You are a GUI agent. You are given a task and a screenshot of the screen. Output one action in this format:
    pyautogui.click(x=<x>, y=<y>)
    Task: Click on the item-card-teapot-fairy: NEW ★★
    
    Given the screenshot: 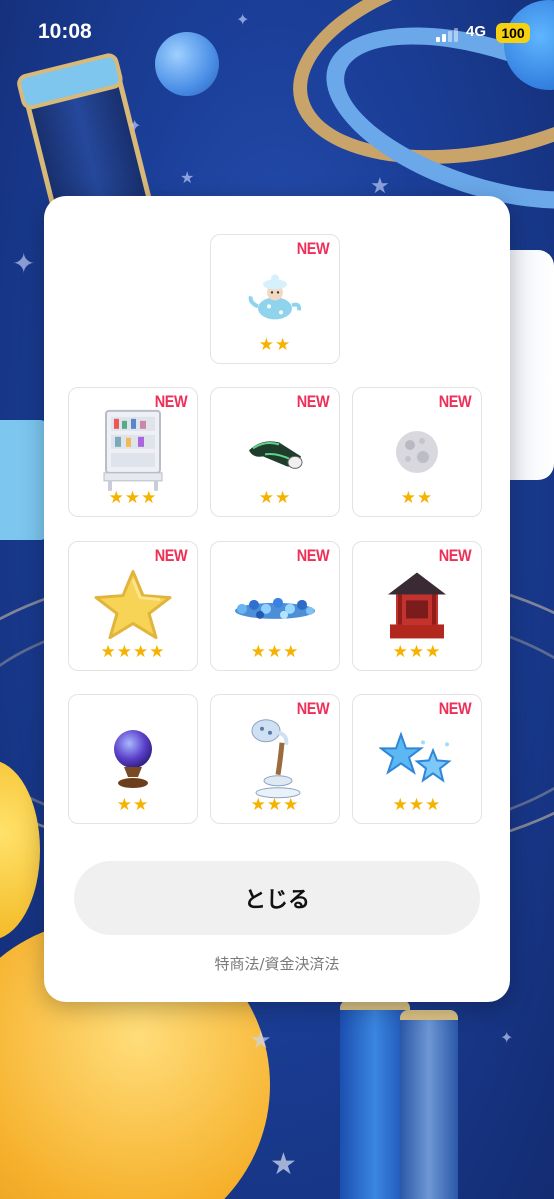 What is the action you would take?
    pyautogui.click(x=275, y=299)
    